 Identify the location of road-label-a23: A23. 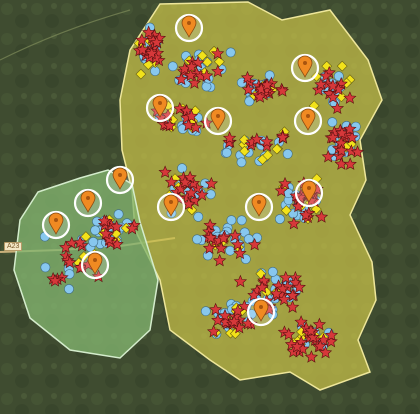
(13, 246).